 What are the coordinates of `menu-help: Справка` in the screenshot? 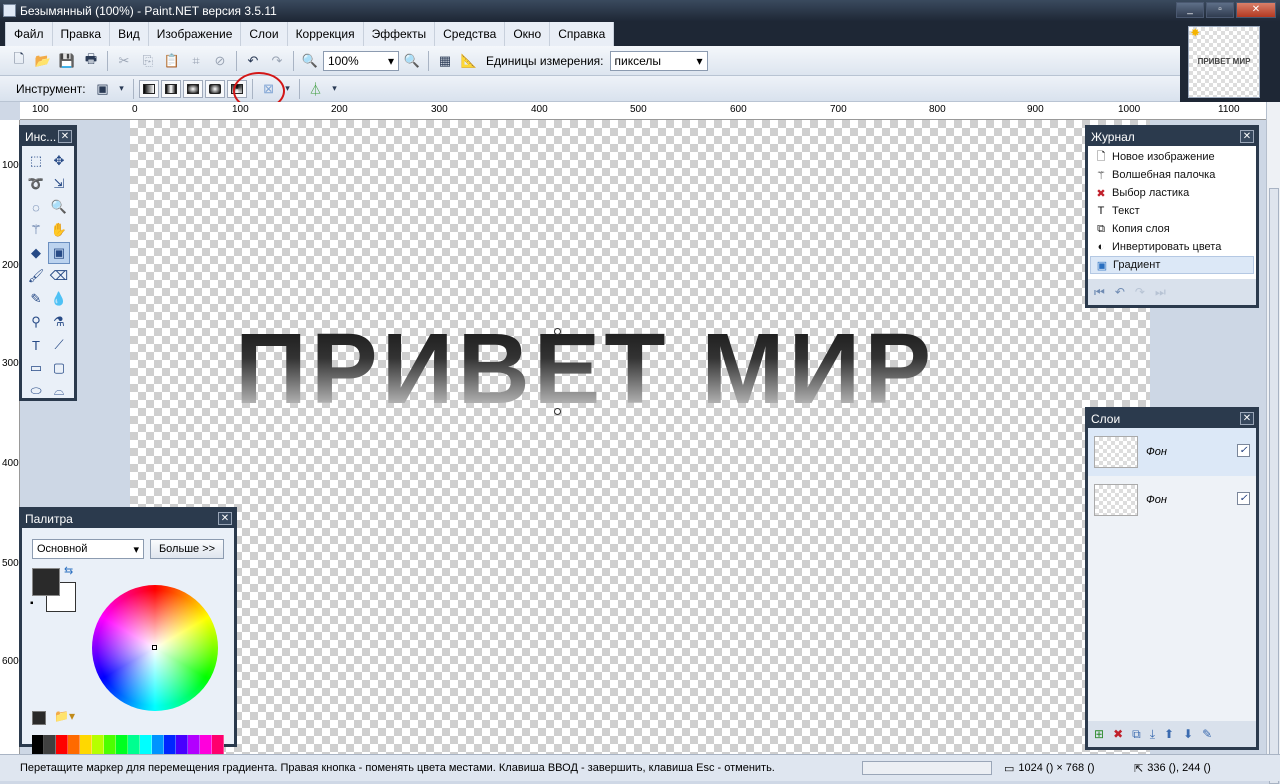 It's located at (582, 34).